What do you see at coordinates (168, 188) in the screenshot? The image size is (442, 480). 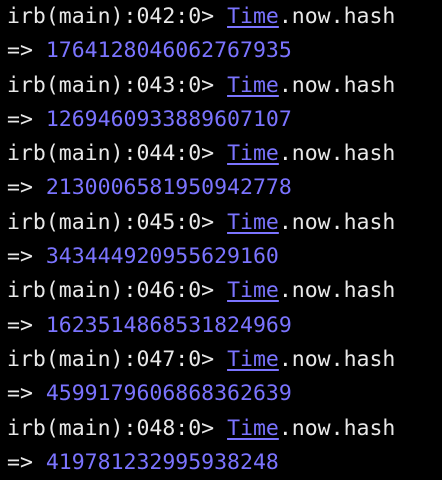 I see `result-value: 2130006581950942778` at bounding box center [168, 188].